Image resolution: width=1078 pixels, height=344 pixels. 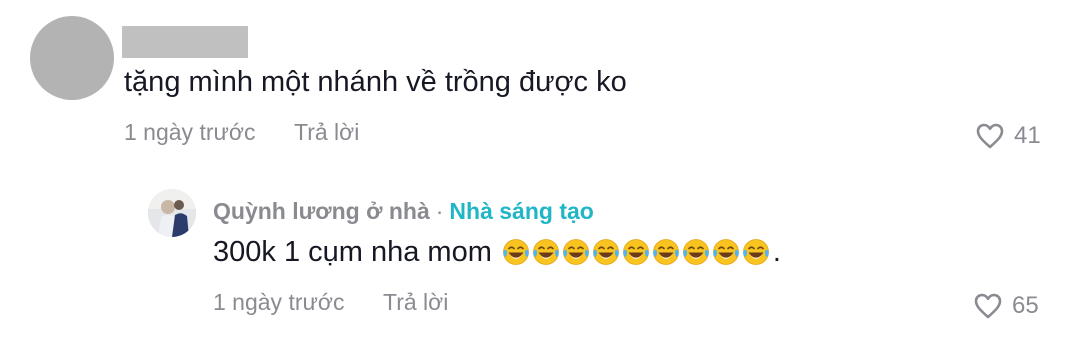 I want to click on reply-text-tail: ., so click(x=776, y=252).